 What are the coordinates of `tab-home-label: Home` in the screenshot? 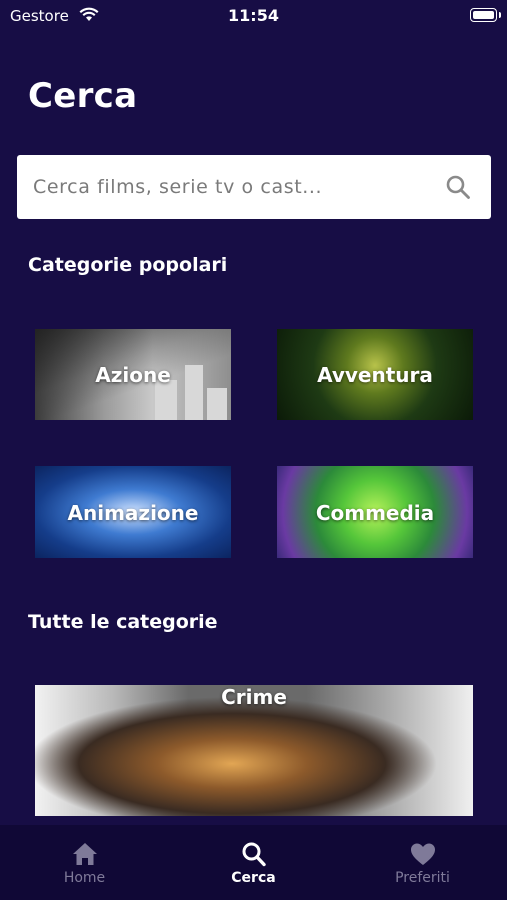 It's located at (84, 878).